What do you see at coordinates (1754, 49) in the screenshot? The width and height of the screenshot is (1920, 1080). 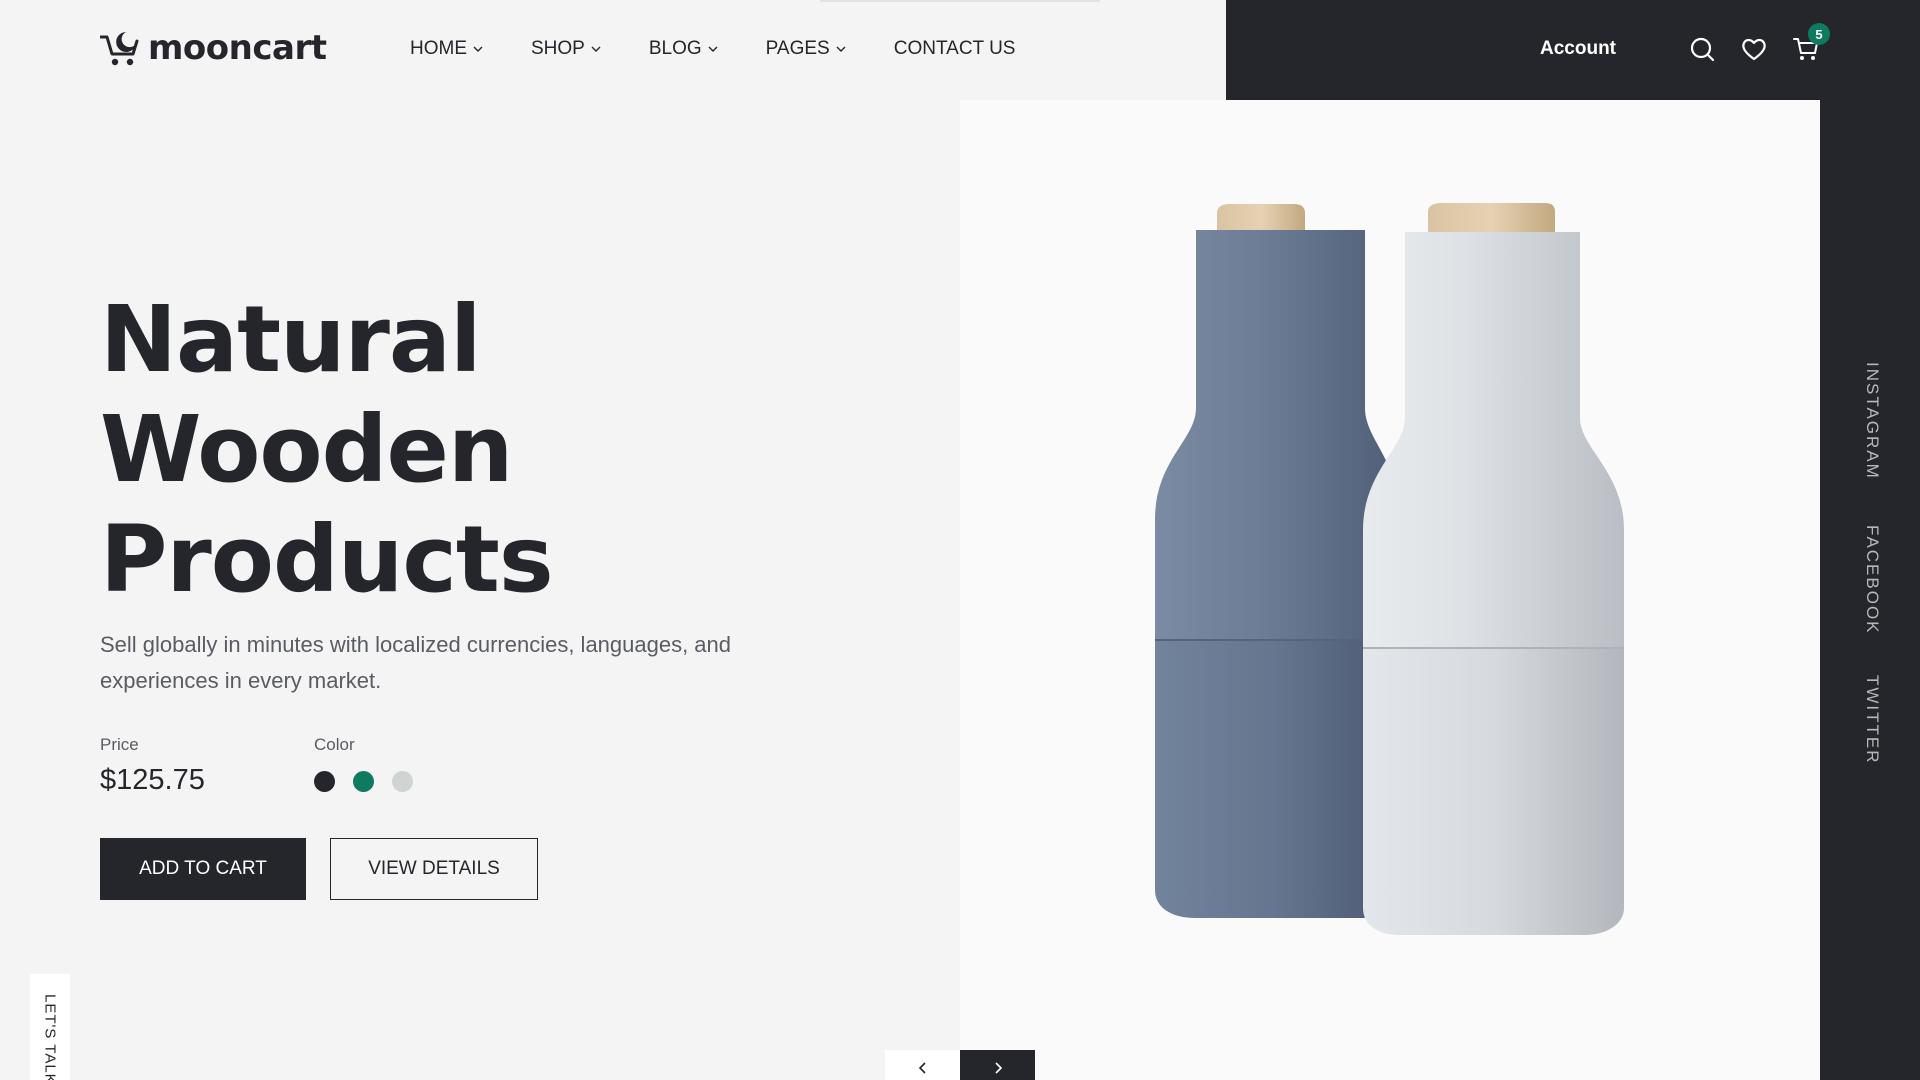 I see `heart-icon` at bounding box center [1754, 49].